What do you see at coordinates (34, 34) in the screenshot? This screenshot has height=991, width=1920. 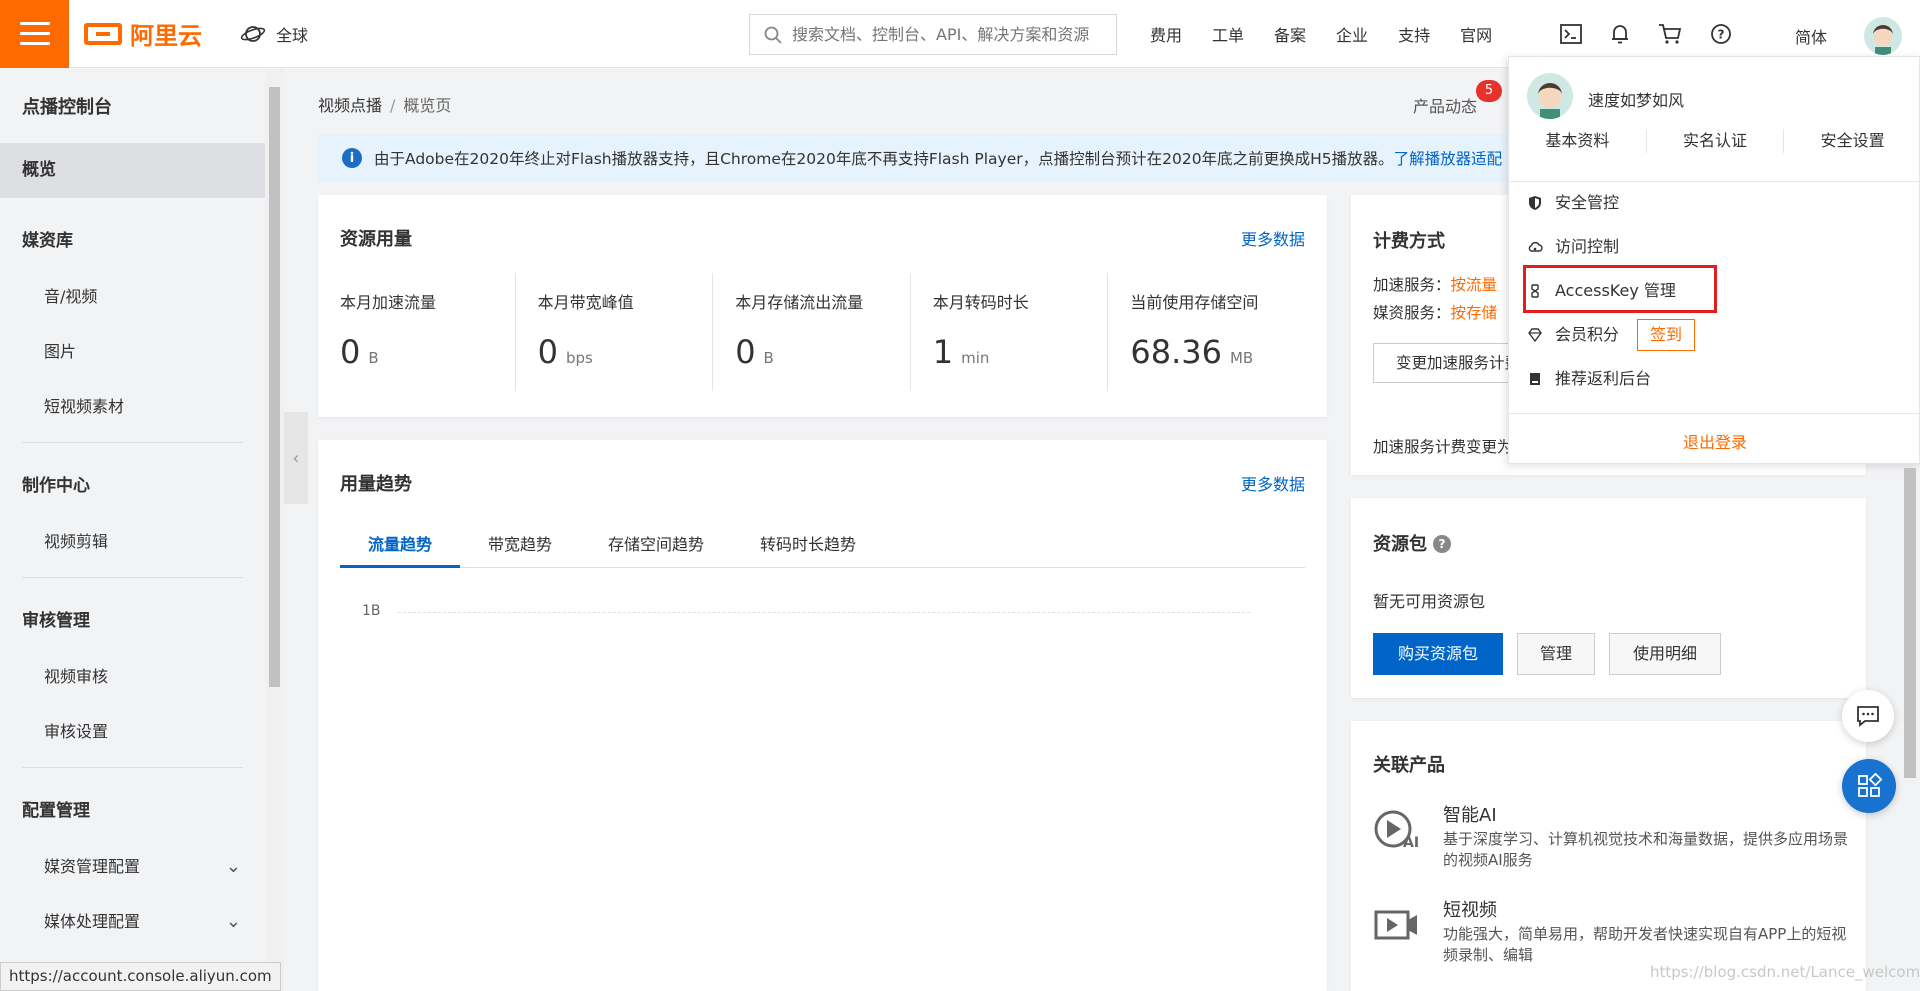 I see `menu-icon` at bounding box center [34, 34].